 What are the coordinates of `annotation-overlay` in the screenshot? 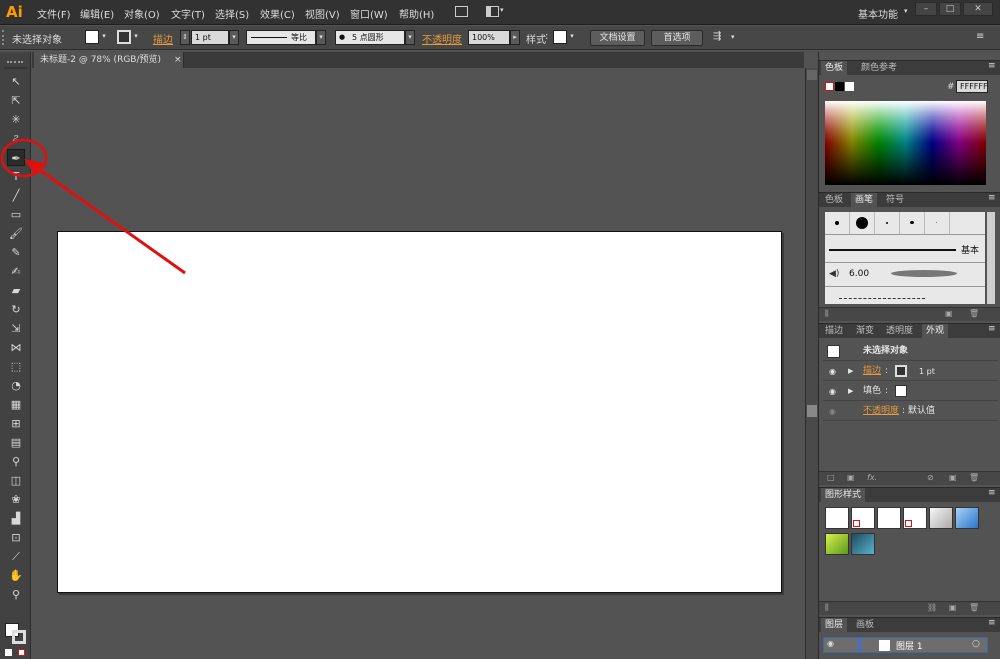 It's located at (93, 206).